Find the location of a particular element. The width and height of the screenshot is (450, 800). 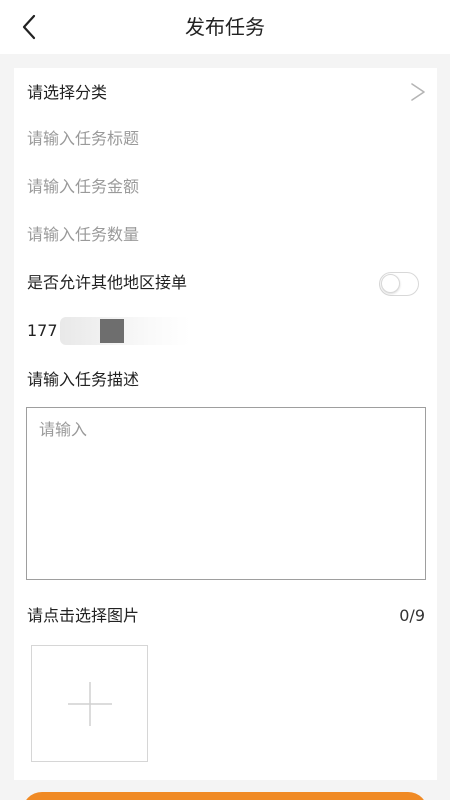

redaction-block is located at coordinates (111, 331).